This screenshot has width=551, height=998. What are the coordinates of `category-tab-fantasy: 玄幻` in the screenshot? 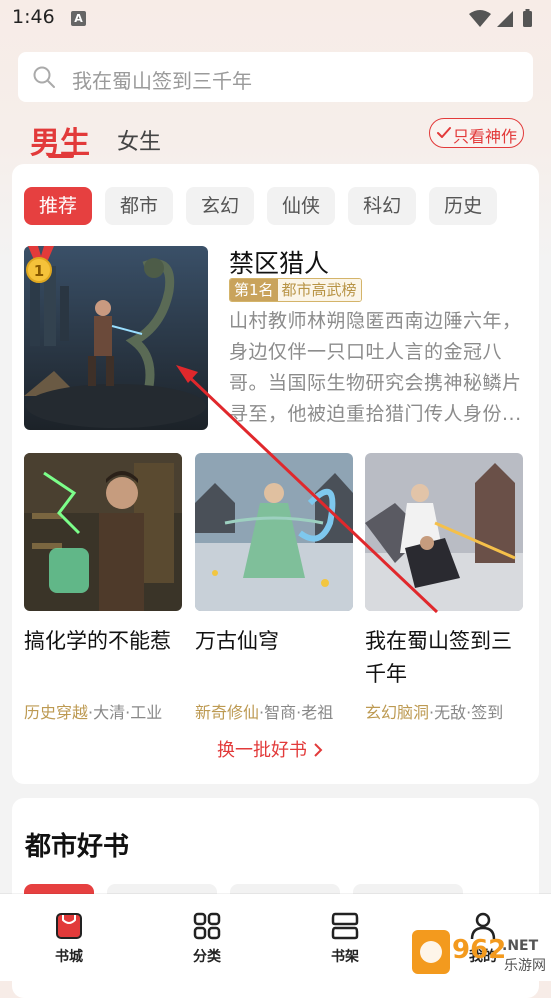 It's located at (220, 206).